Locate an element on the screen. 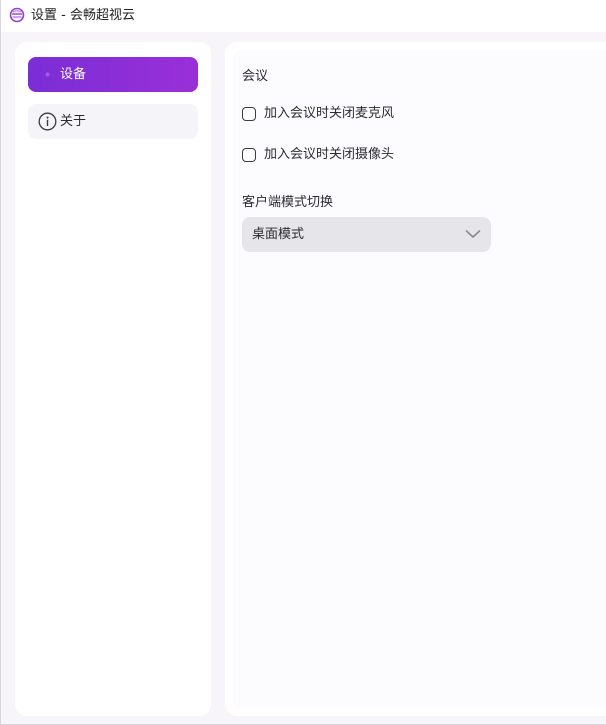 This screenshot has width=606, height=725. client-mode-value: 桌面模式 is located at coordinates (278, 234).